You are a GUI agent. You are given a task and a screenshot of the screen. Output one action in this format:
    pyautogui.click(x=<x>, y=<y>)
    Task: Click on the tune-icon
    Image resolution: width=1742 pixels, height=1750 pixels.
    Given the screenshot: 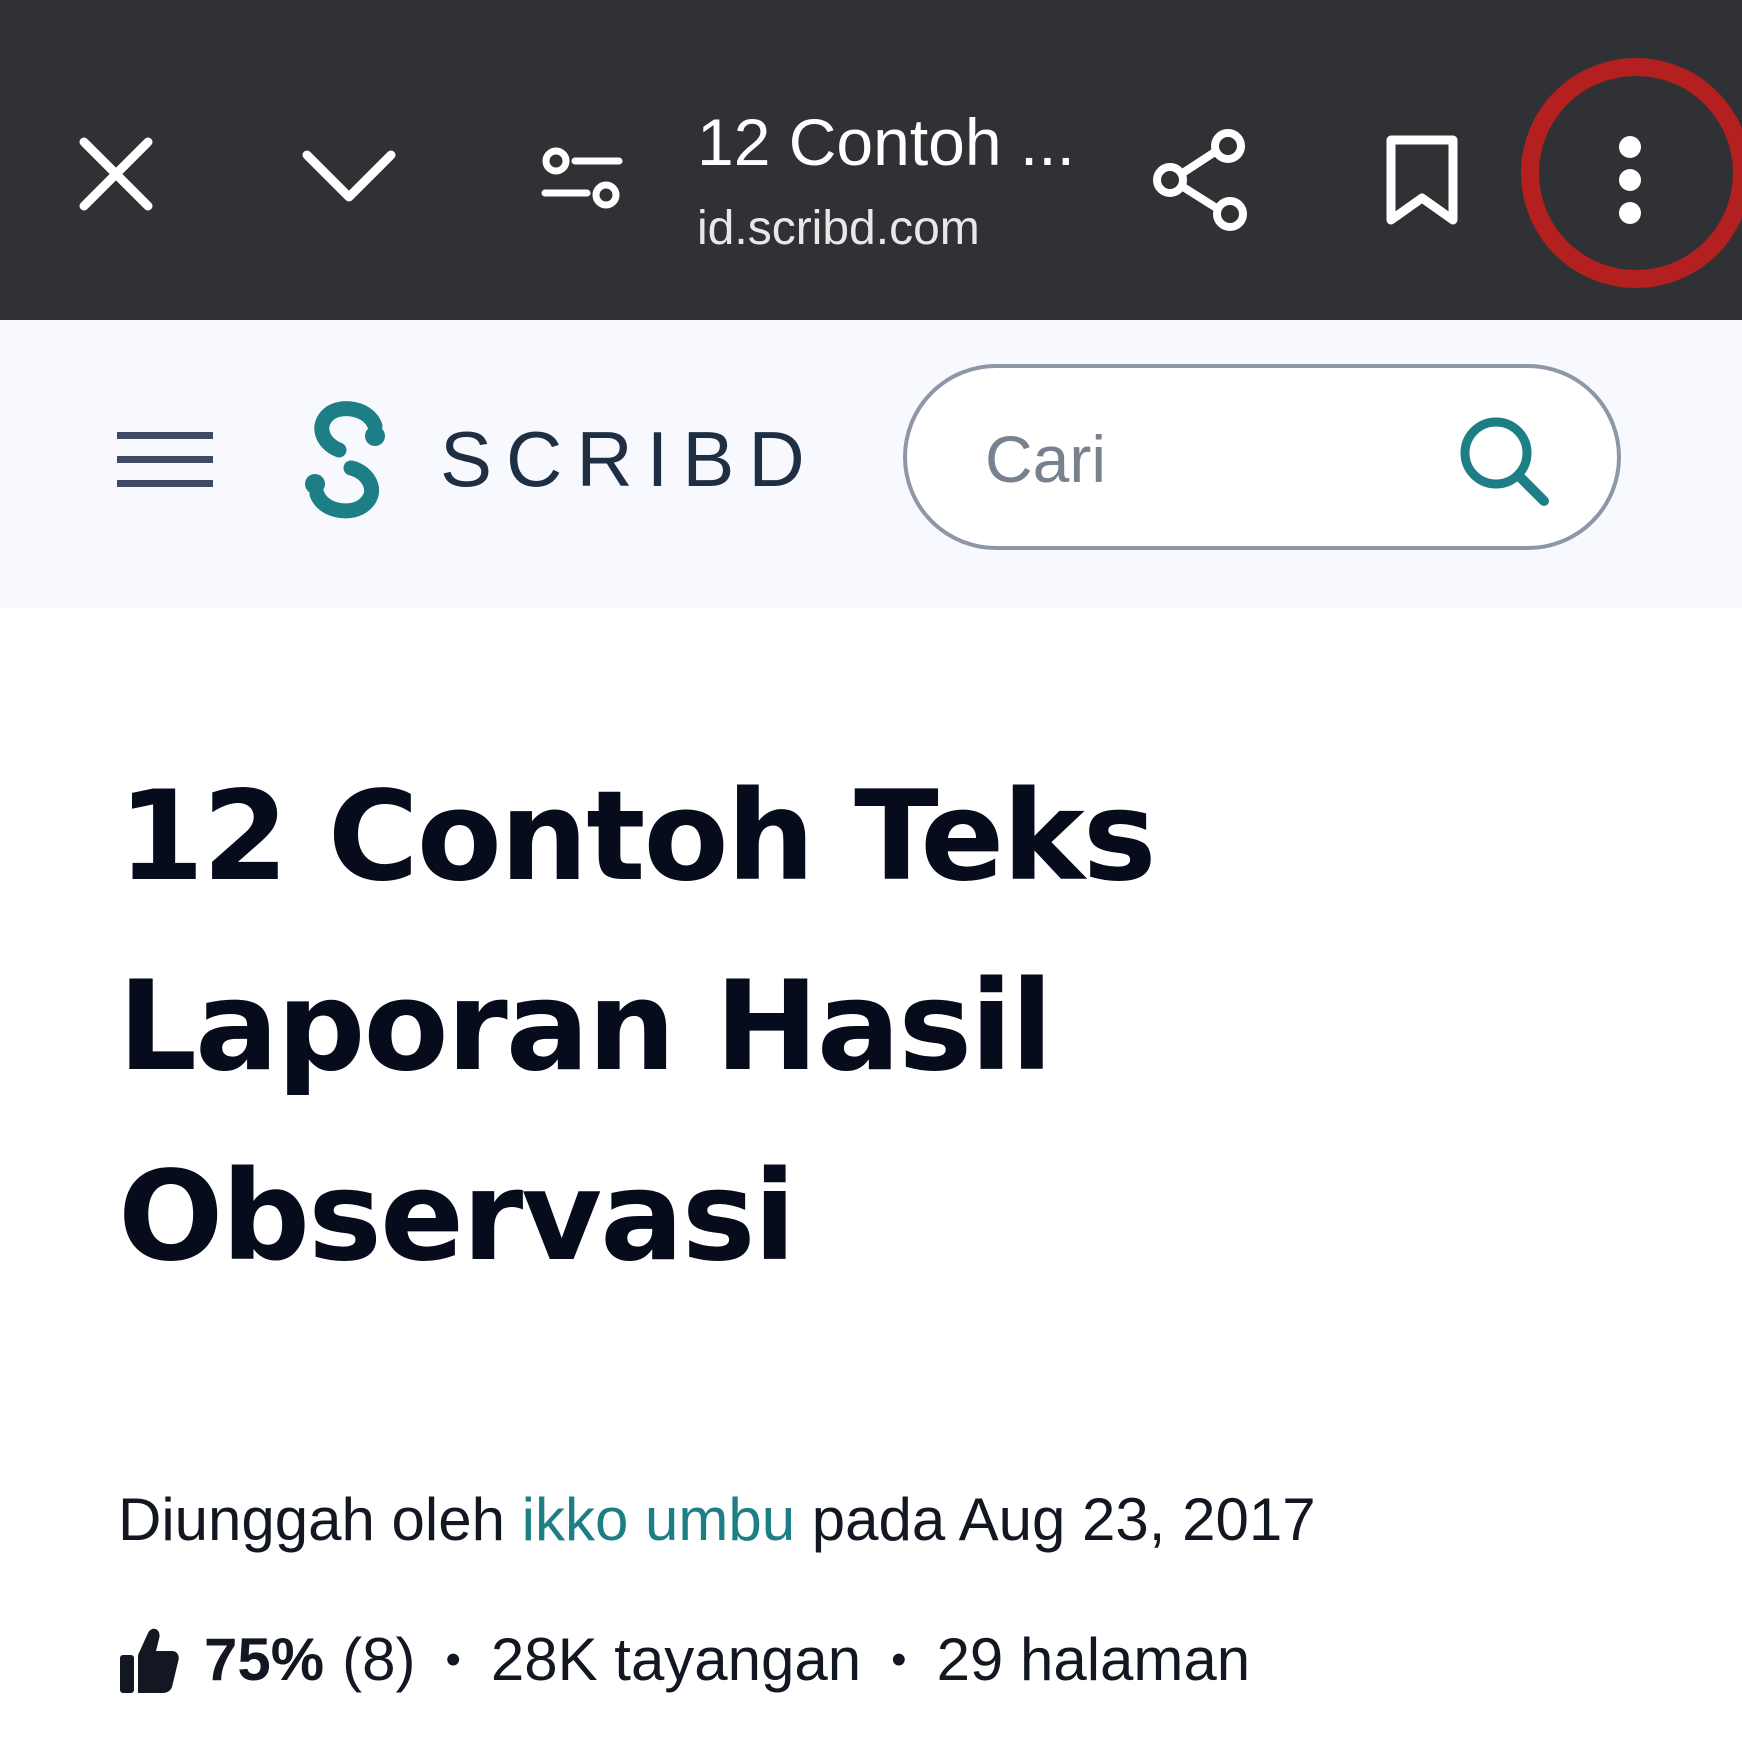 What is the action you would take?
    pyautogui.click(x=582, y=178)
    